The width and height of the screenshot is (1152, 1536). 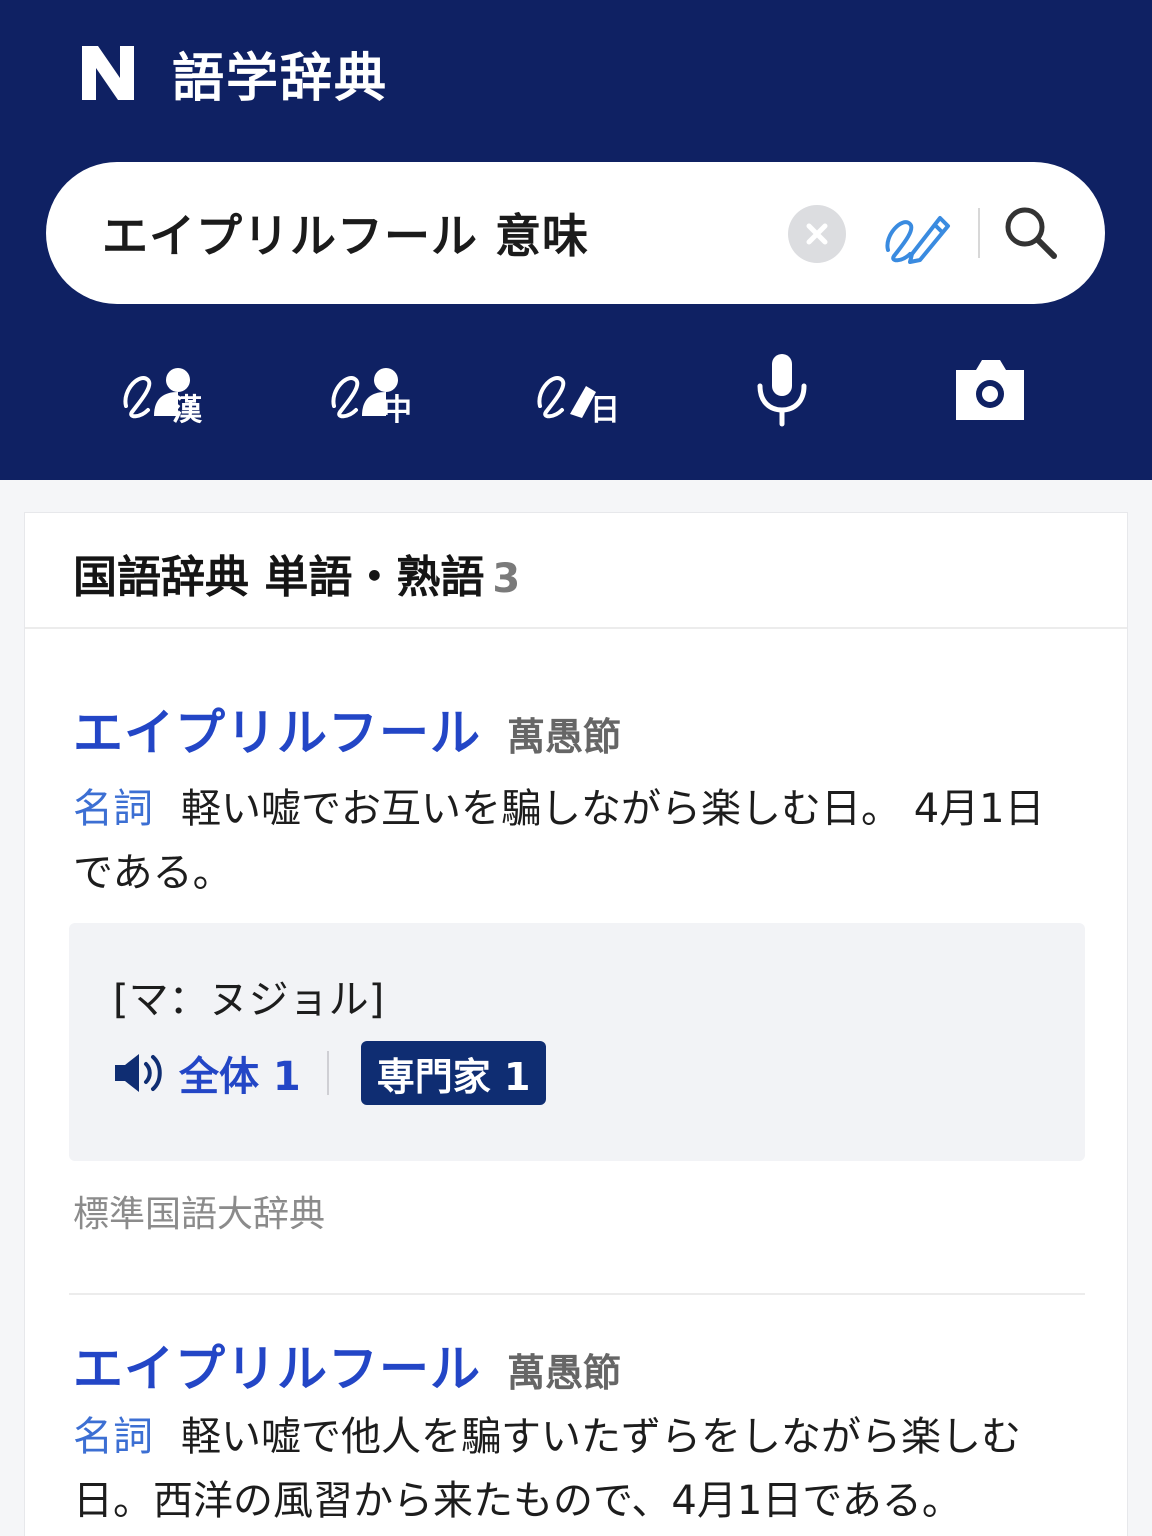 I want to click on pronunciation-text: [マ：ヌジョル], so click(x=249, y=1000).